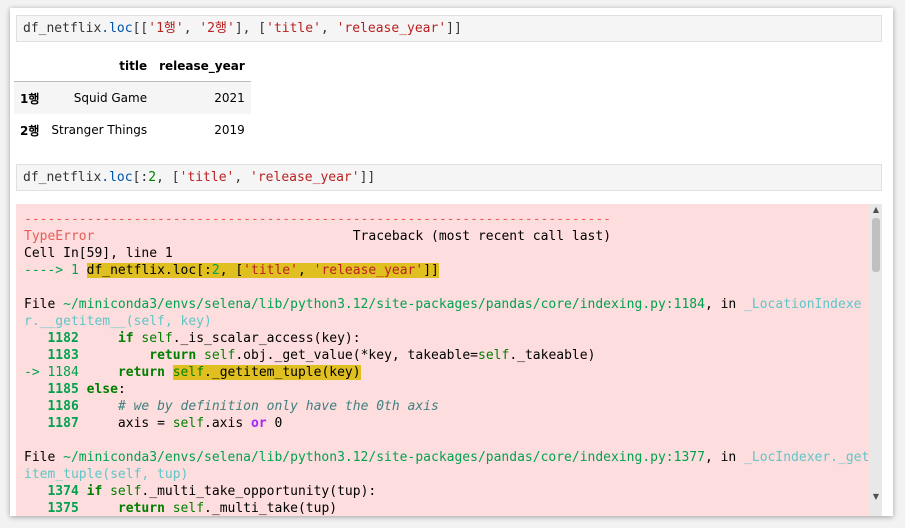  I want to click on error-type: TypeError, so click(59, 236).